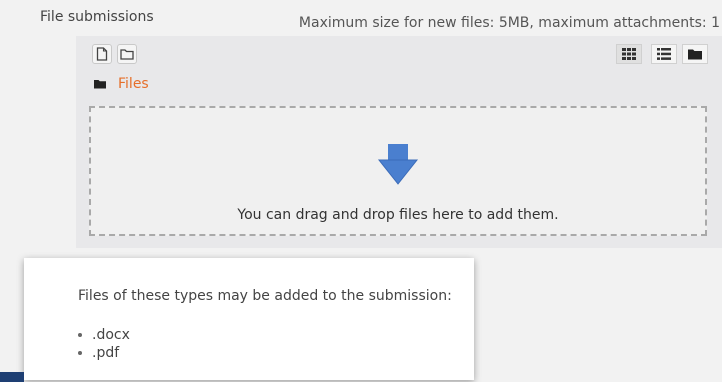 The height and width of the screenshot is (382, 722). I want to click on list-icon, so click(664, 54).